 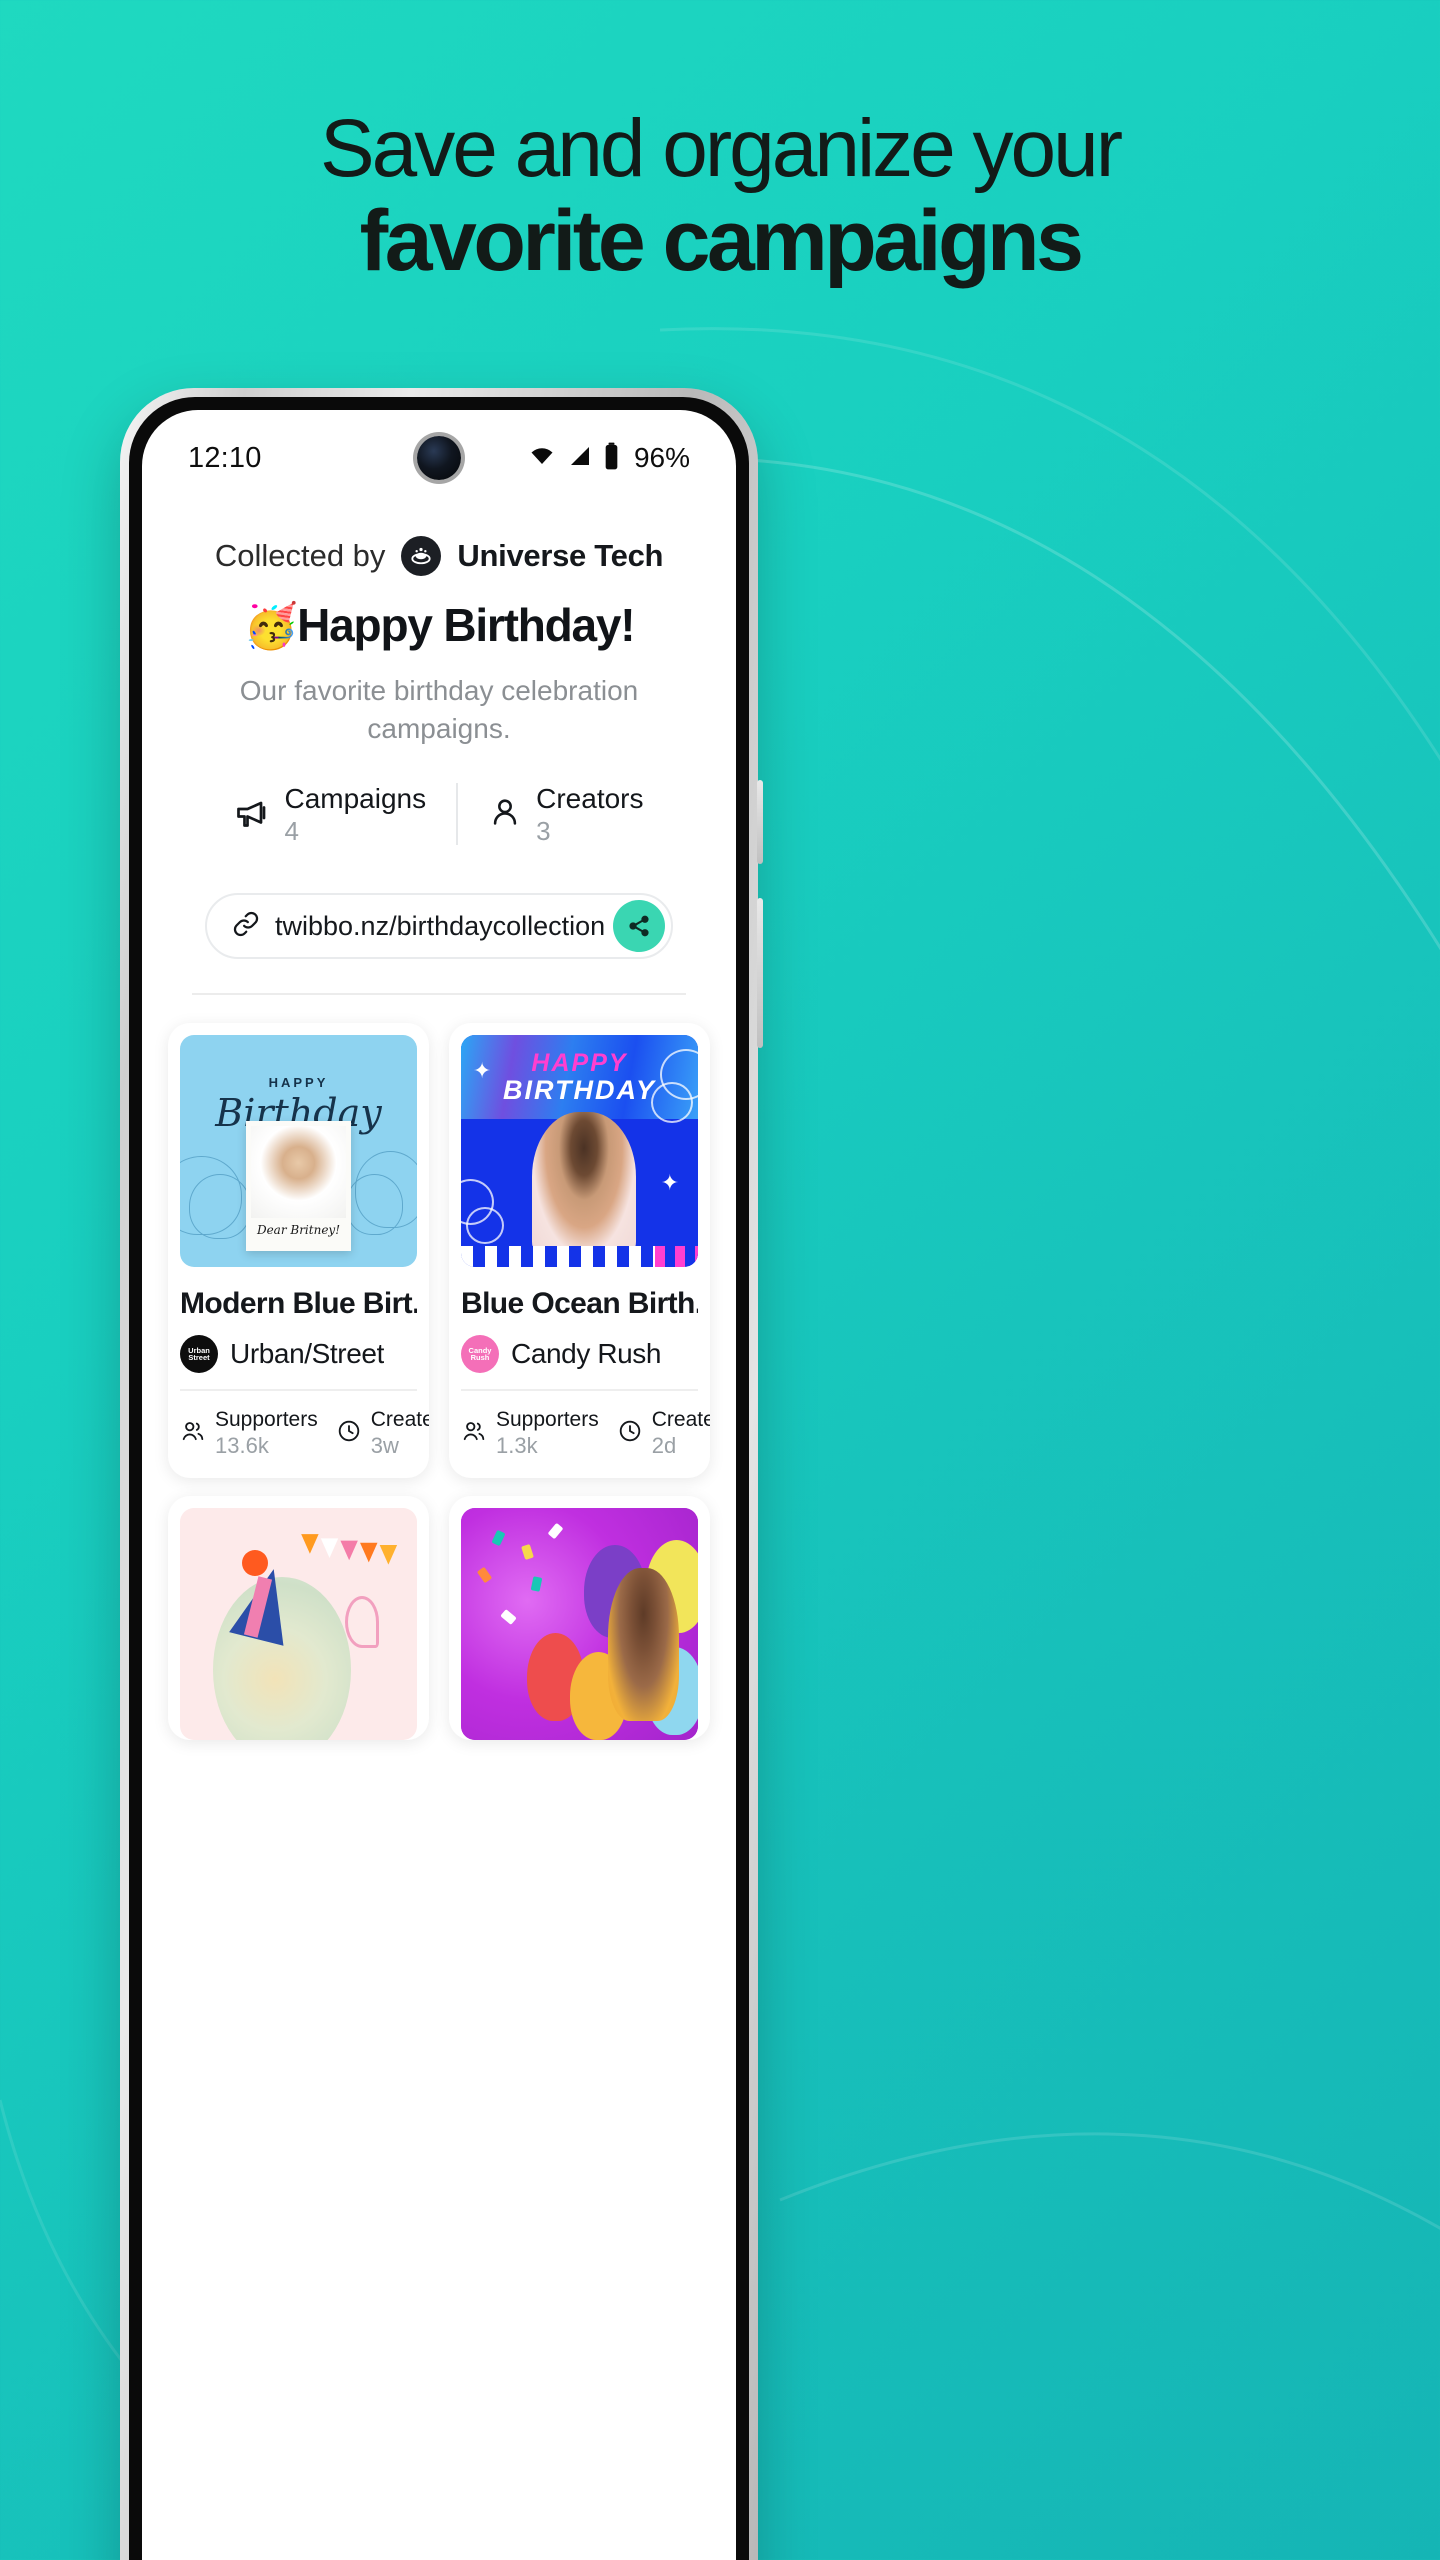 I want to click on creator-avatar: Candy Rush, so click(x=480, y=1354).